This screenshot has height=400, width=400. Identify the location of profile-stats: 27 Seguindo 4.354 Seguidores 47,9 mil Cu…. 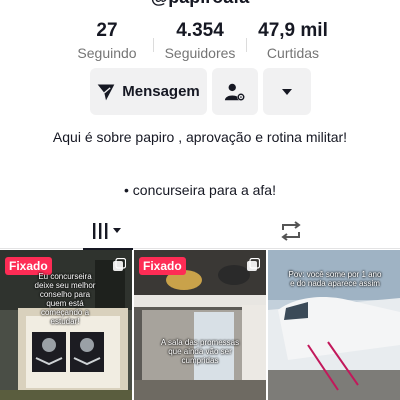
(200, 40).